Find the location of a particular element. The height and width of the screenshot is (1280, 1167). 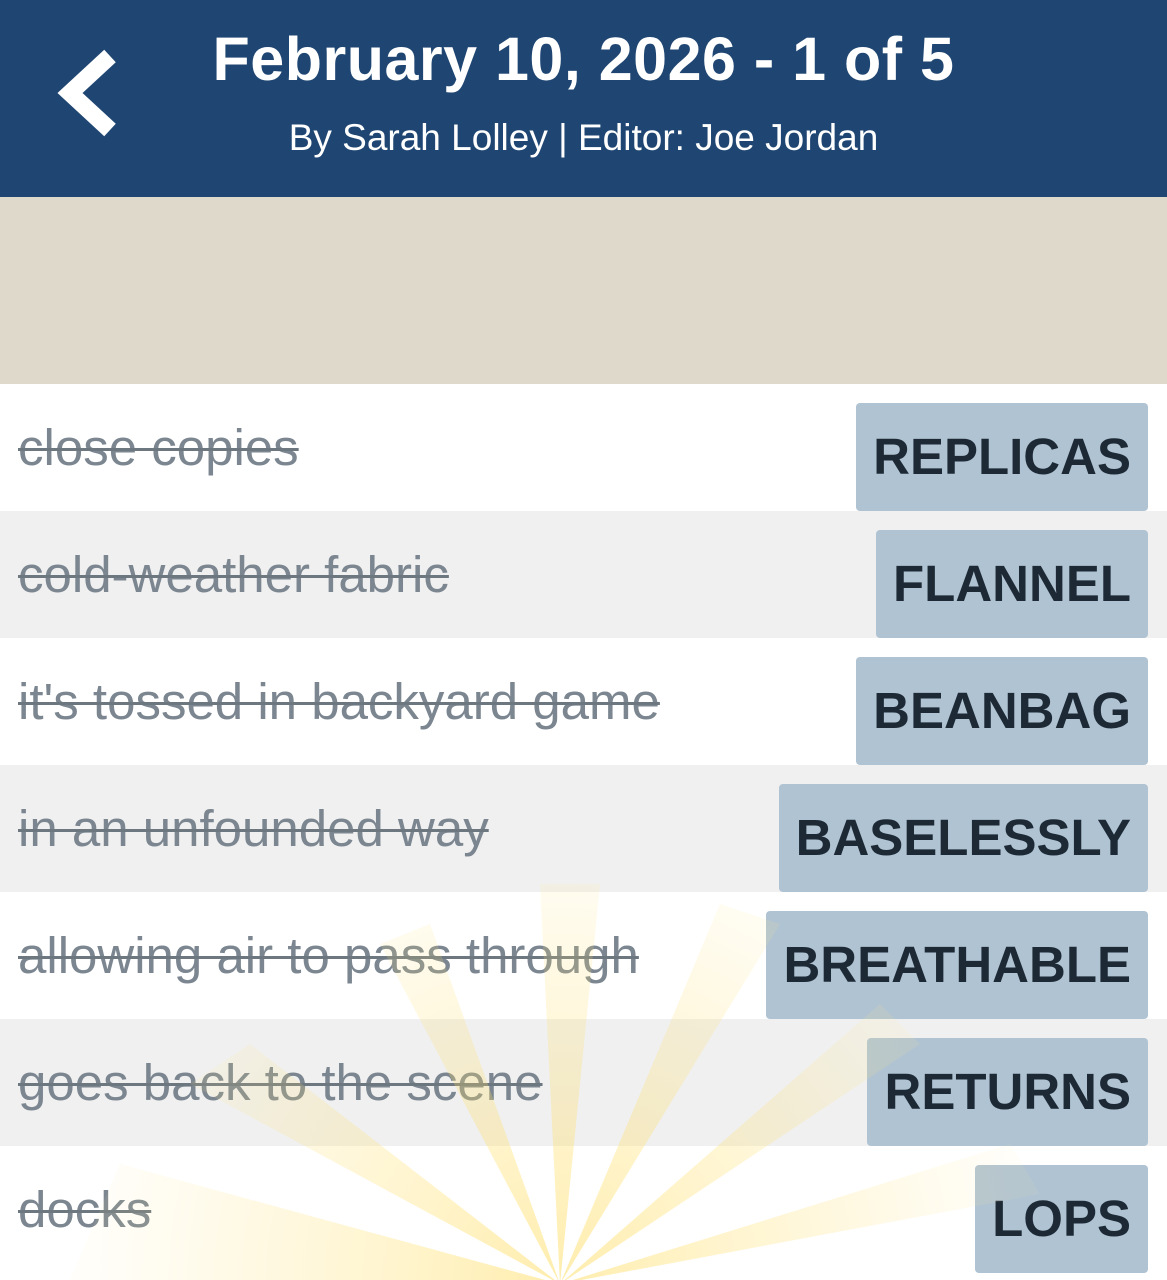

answer-badge: REPLICAS is located at coordinates (1002, 457).